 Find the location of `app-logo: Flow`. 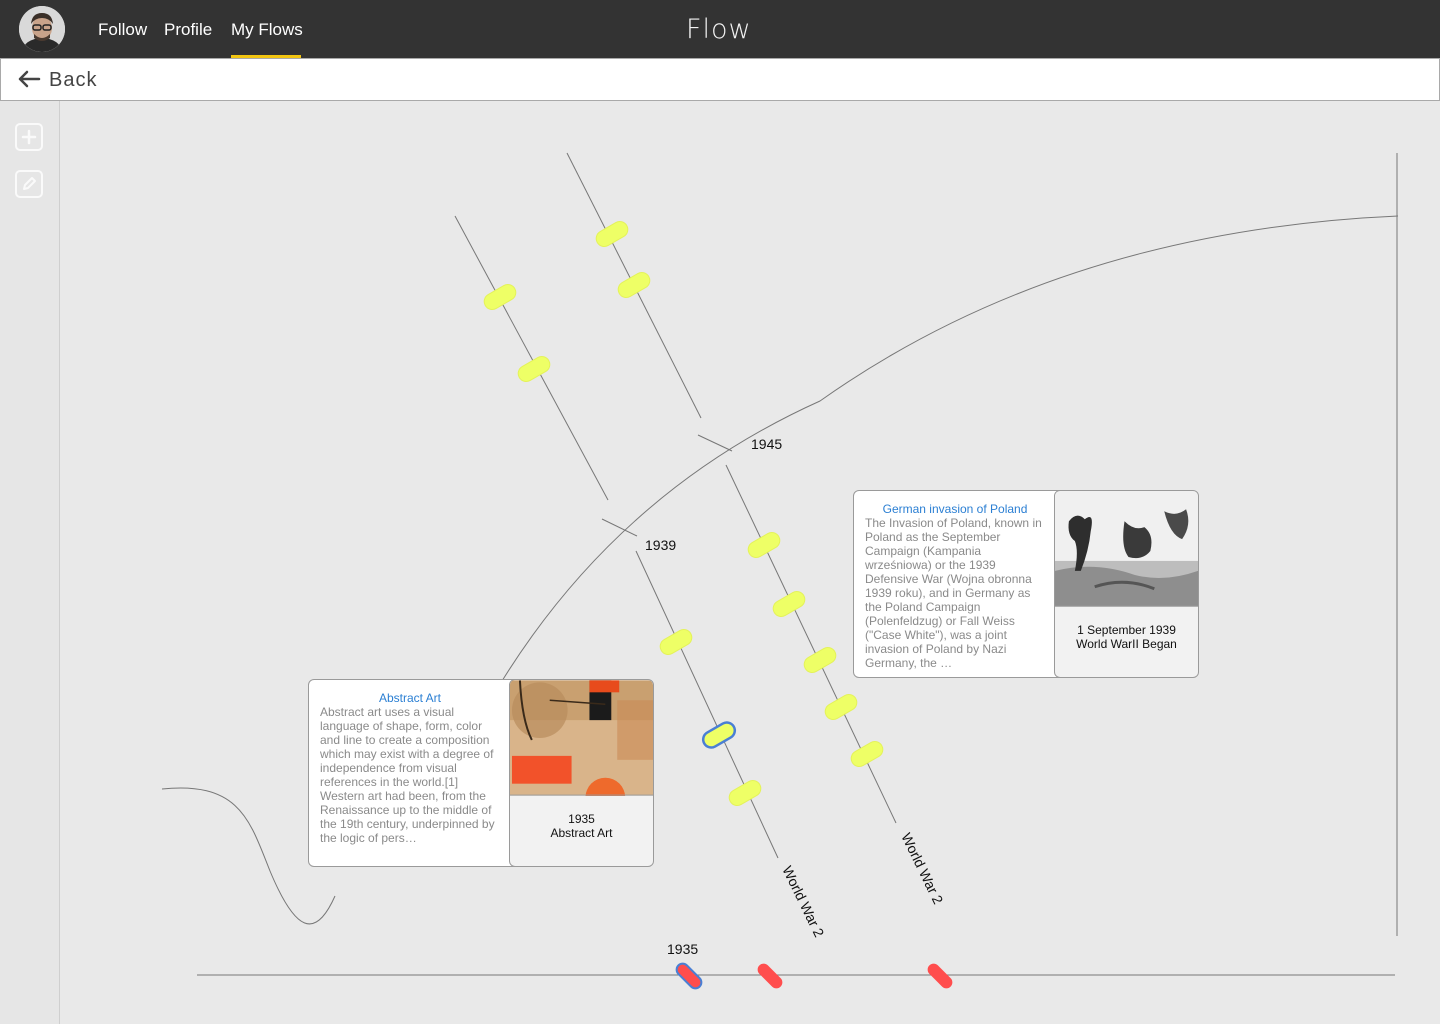

app-logo: Flow is located at coordinates (719, 29).